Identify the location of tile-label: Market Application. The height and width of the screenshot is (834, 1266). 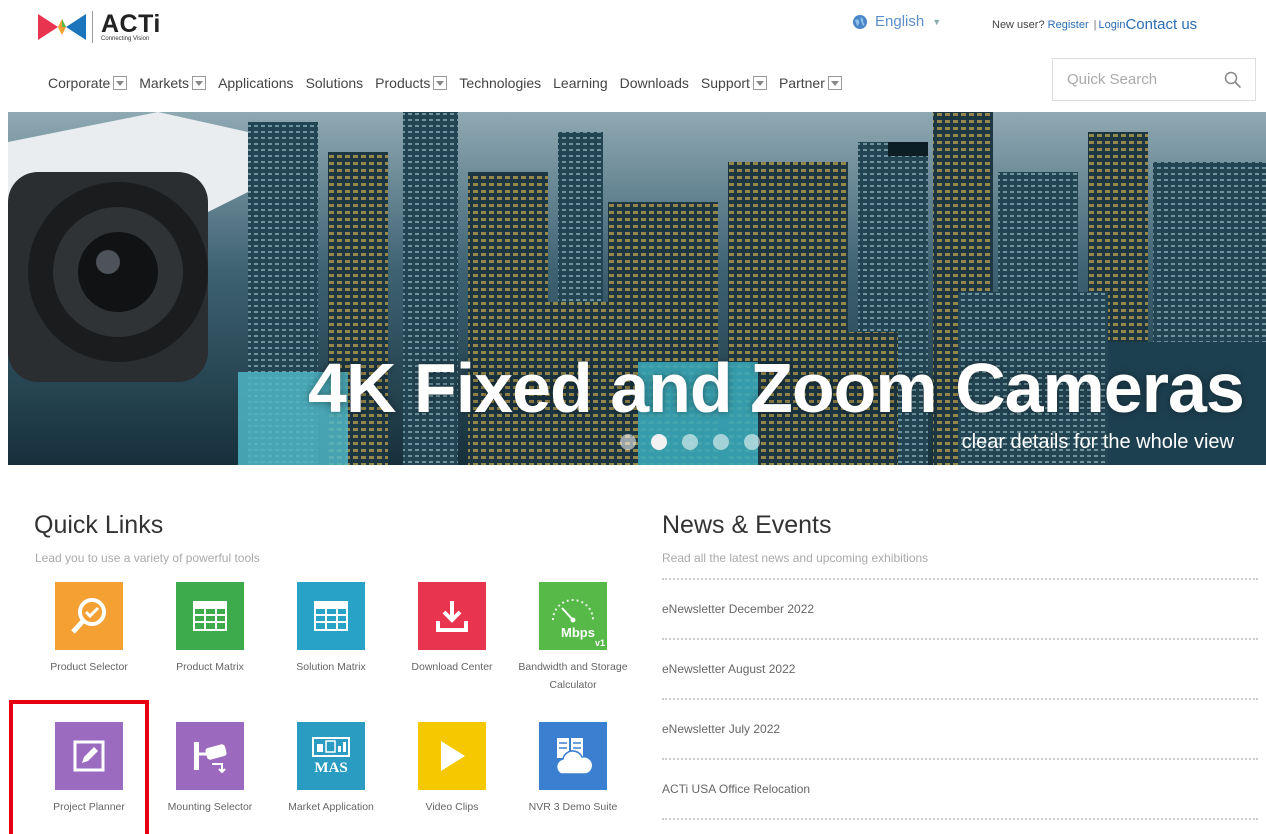
(331, 807).